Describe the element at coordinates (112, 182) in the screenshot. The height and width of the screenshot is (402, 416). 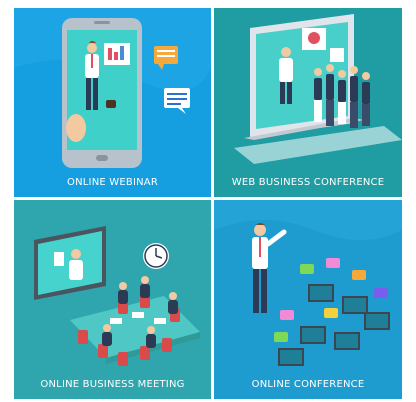
I see `tile-caption: ONLINE WEBINAR` at that location.